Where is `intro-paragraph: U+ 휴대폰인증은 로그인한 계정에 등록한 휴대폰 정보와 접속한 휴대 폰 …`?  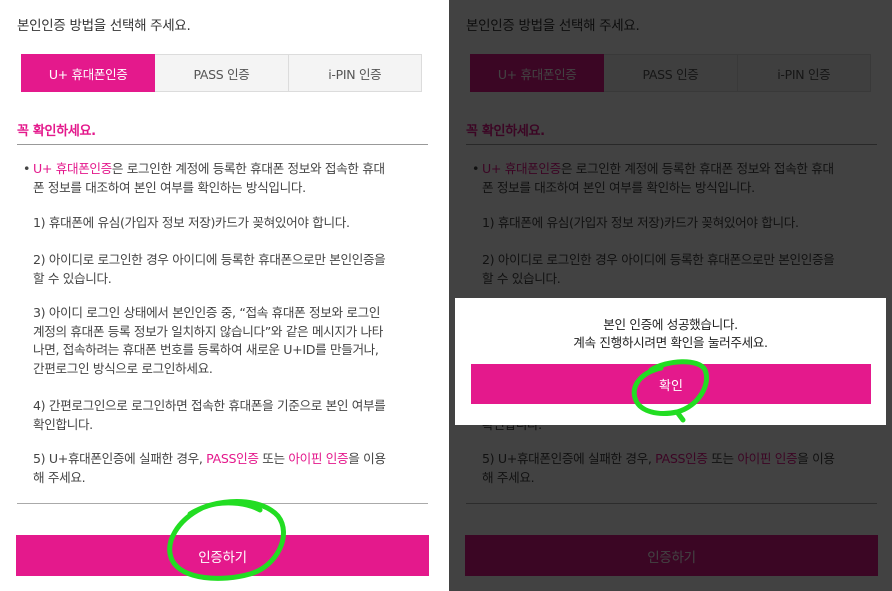 intro-paragraph: U+ 휴대폰인증은 로그인한 계정에 등록한 휴대폰 정보와 접속한 휴대 폰 … is located at coordinates (229, 178).